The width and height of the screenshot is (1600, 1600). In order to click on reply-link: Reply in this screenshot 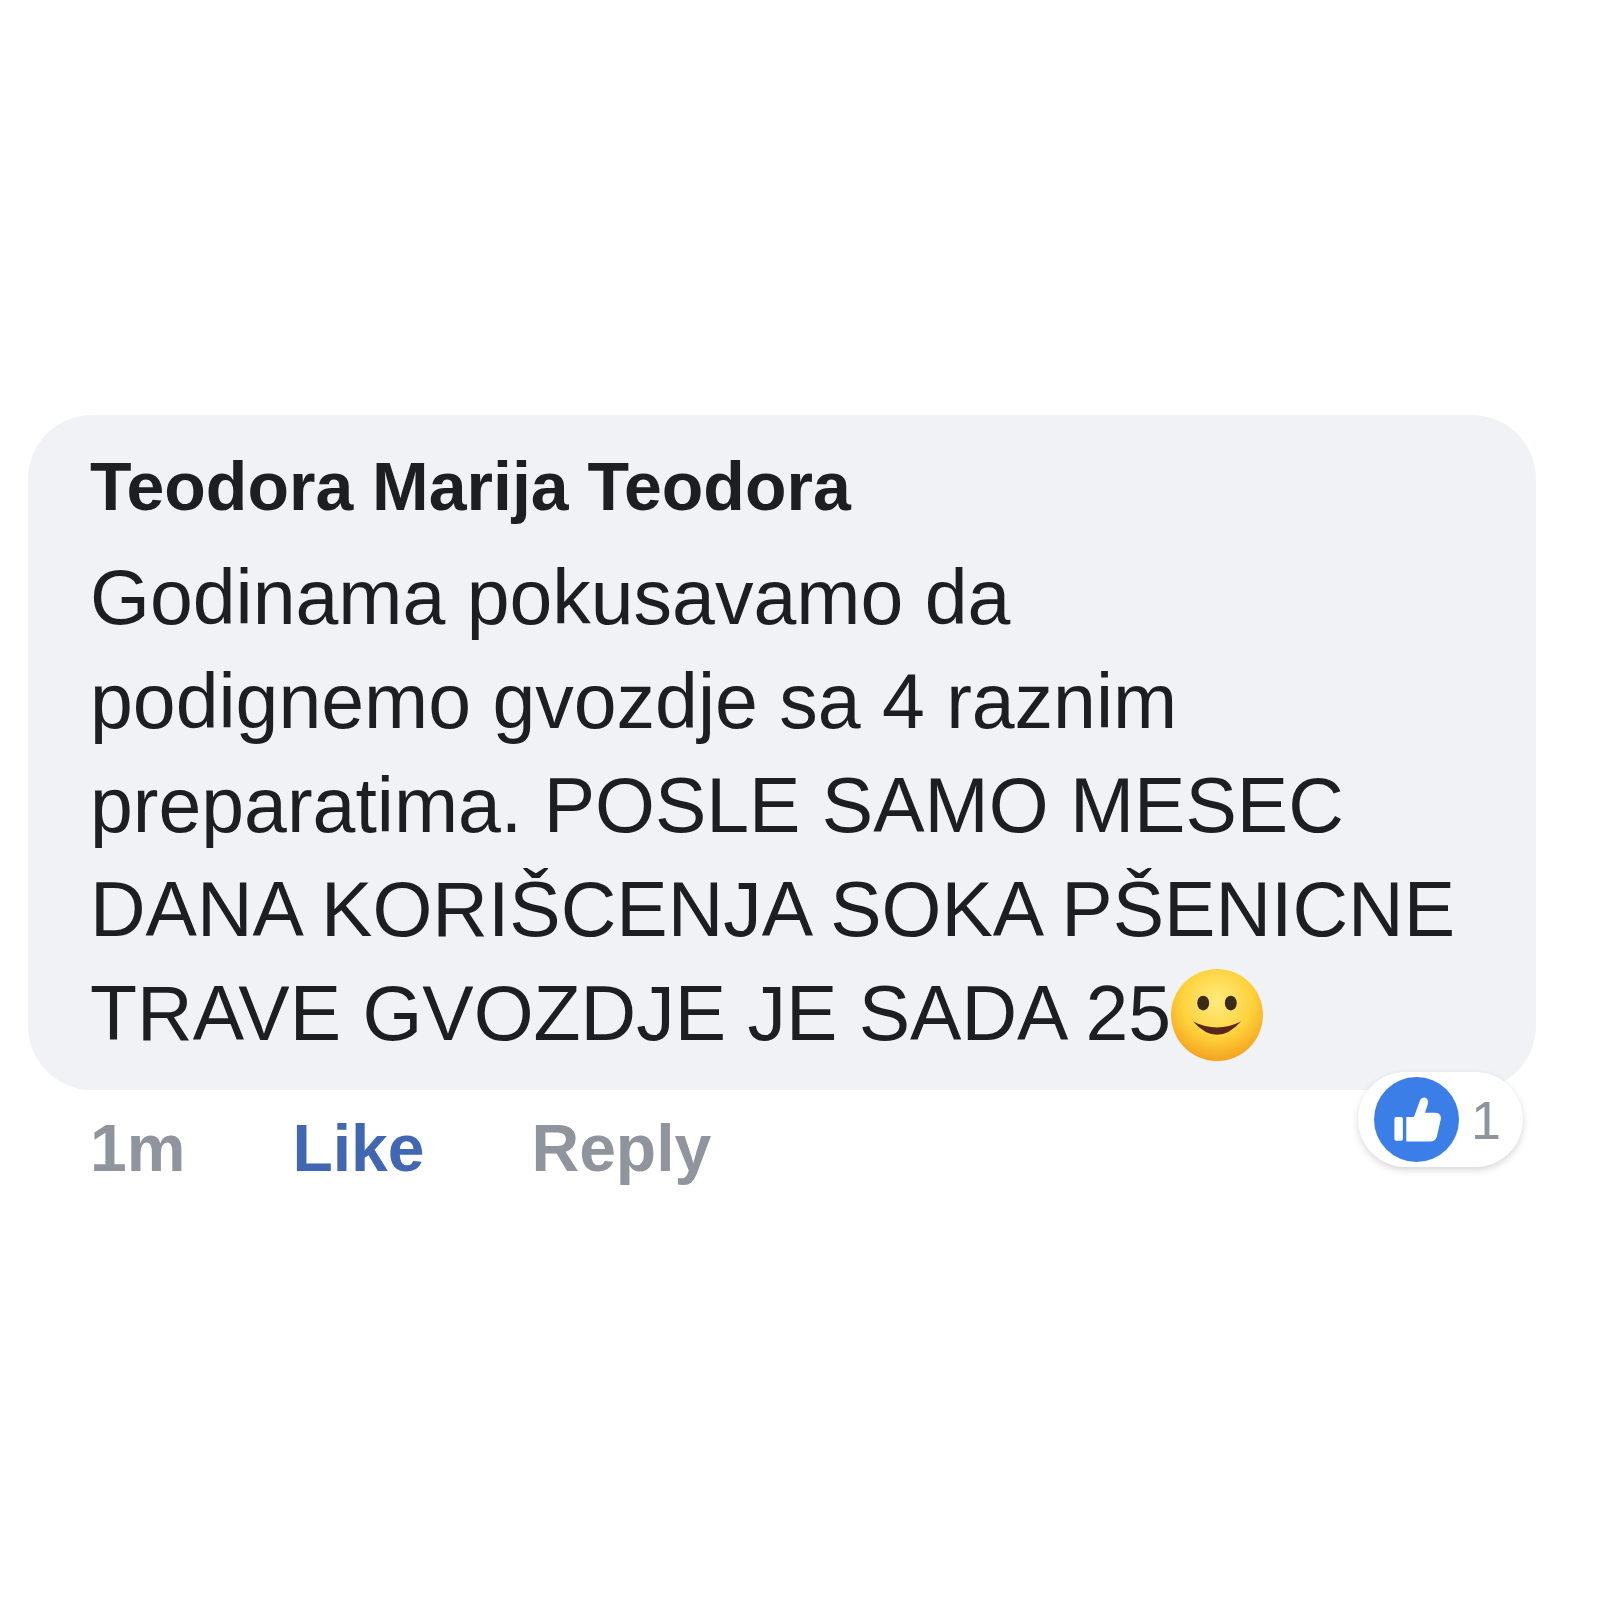, I will do `click(621, 1148)`.